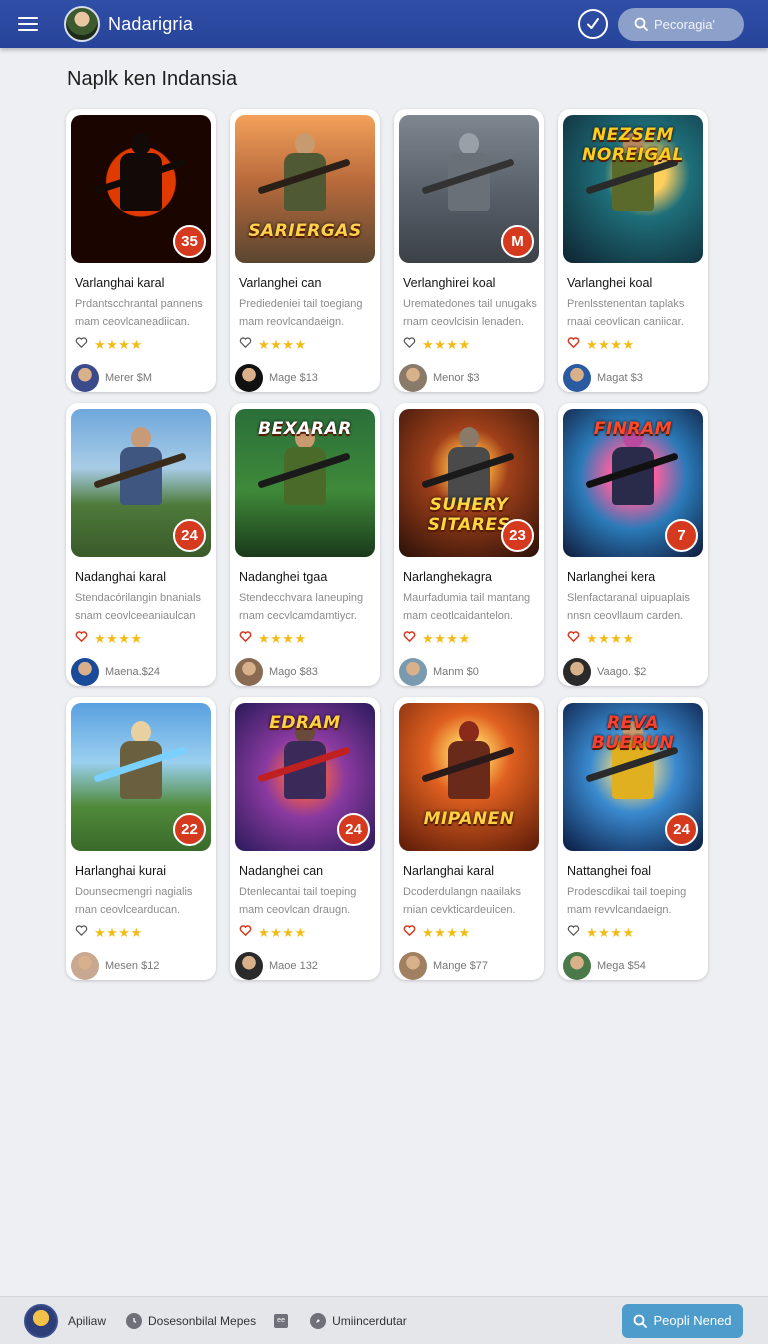 This screenshot has height=1344, width=768. Describe the element at coordinates (469, 483) in the screenshot. I see `game-thumbnail: SUHERY SITARES 23` at that location.